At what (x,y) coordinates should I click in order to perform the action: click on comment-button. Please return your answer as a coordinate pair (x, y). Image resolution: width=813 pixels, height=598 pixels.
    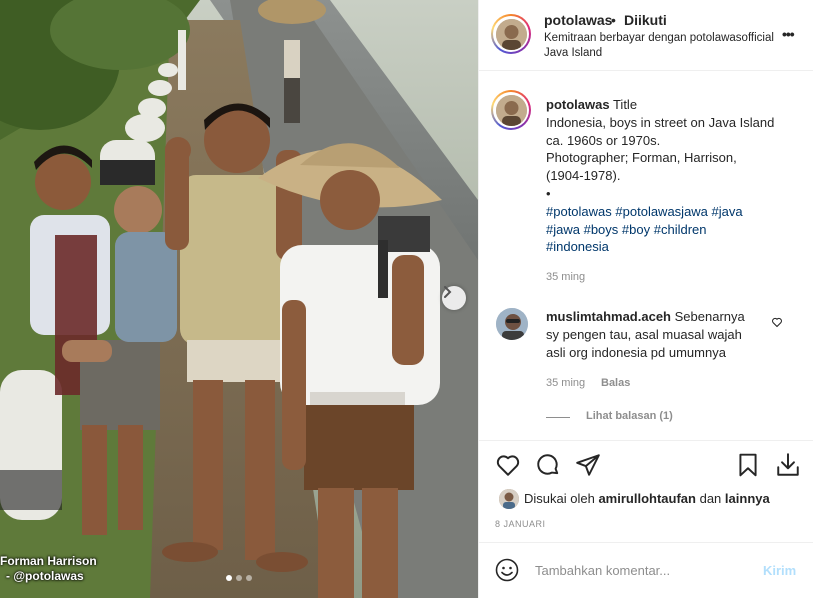
    Looking at the image, I should click on (548, 467).